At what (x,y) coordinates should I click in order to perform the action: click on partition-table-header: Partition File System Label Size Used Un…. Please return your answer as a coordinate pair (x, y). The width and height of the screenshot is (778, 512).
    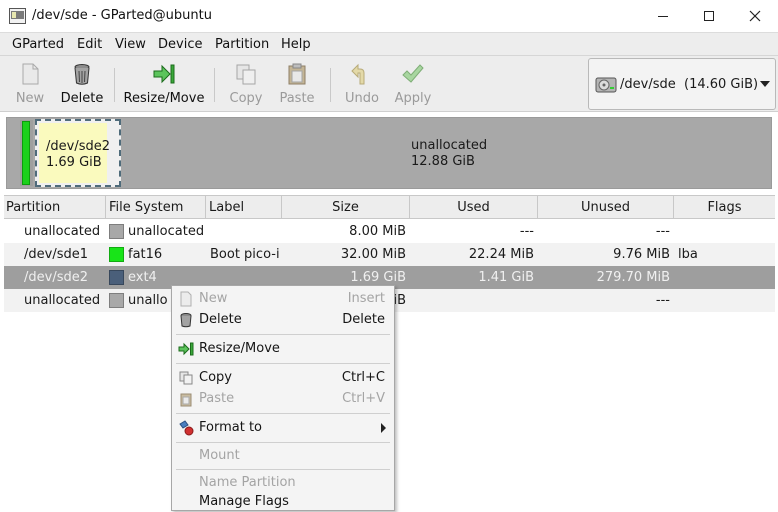
    Looking at the image, I should click on (389, 207).